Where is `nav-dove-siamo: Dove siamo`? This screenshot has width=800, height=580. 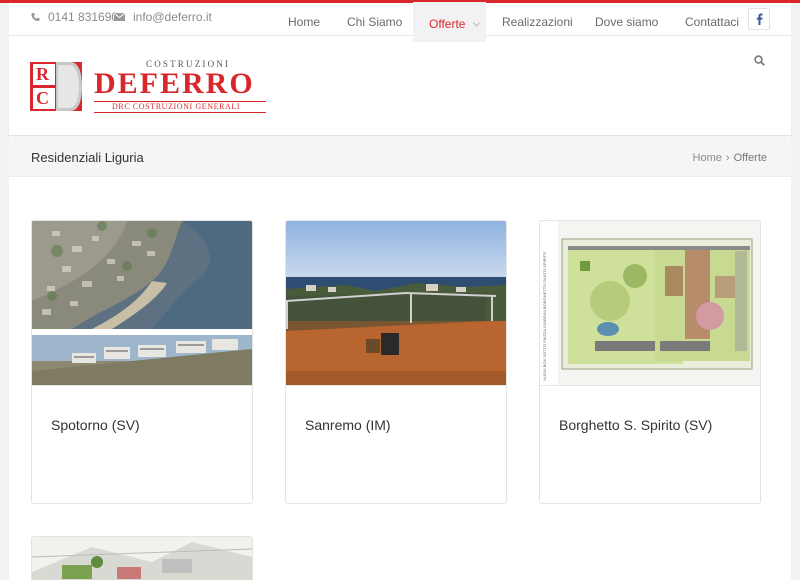 nav-dove-siamo: Dove siamo is located at coordinates (626, 21).